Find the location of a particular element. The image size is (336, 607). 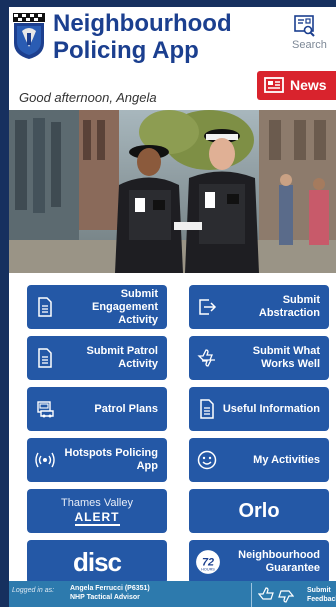

72-hours-icon: 72 HOURS is located at coordinates (208, 562).